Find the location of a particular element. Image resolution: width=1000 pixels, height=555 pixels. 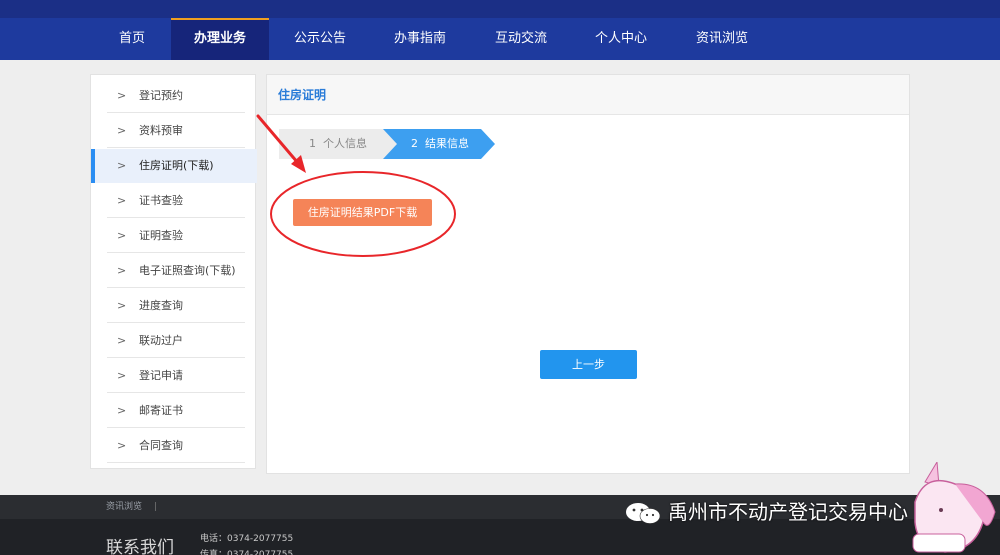

sidebar-item-document-pre-review: > 资料预审 is located at coordinates (174, 131).